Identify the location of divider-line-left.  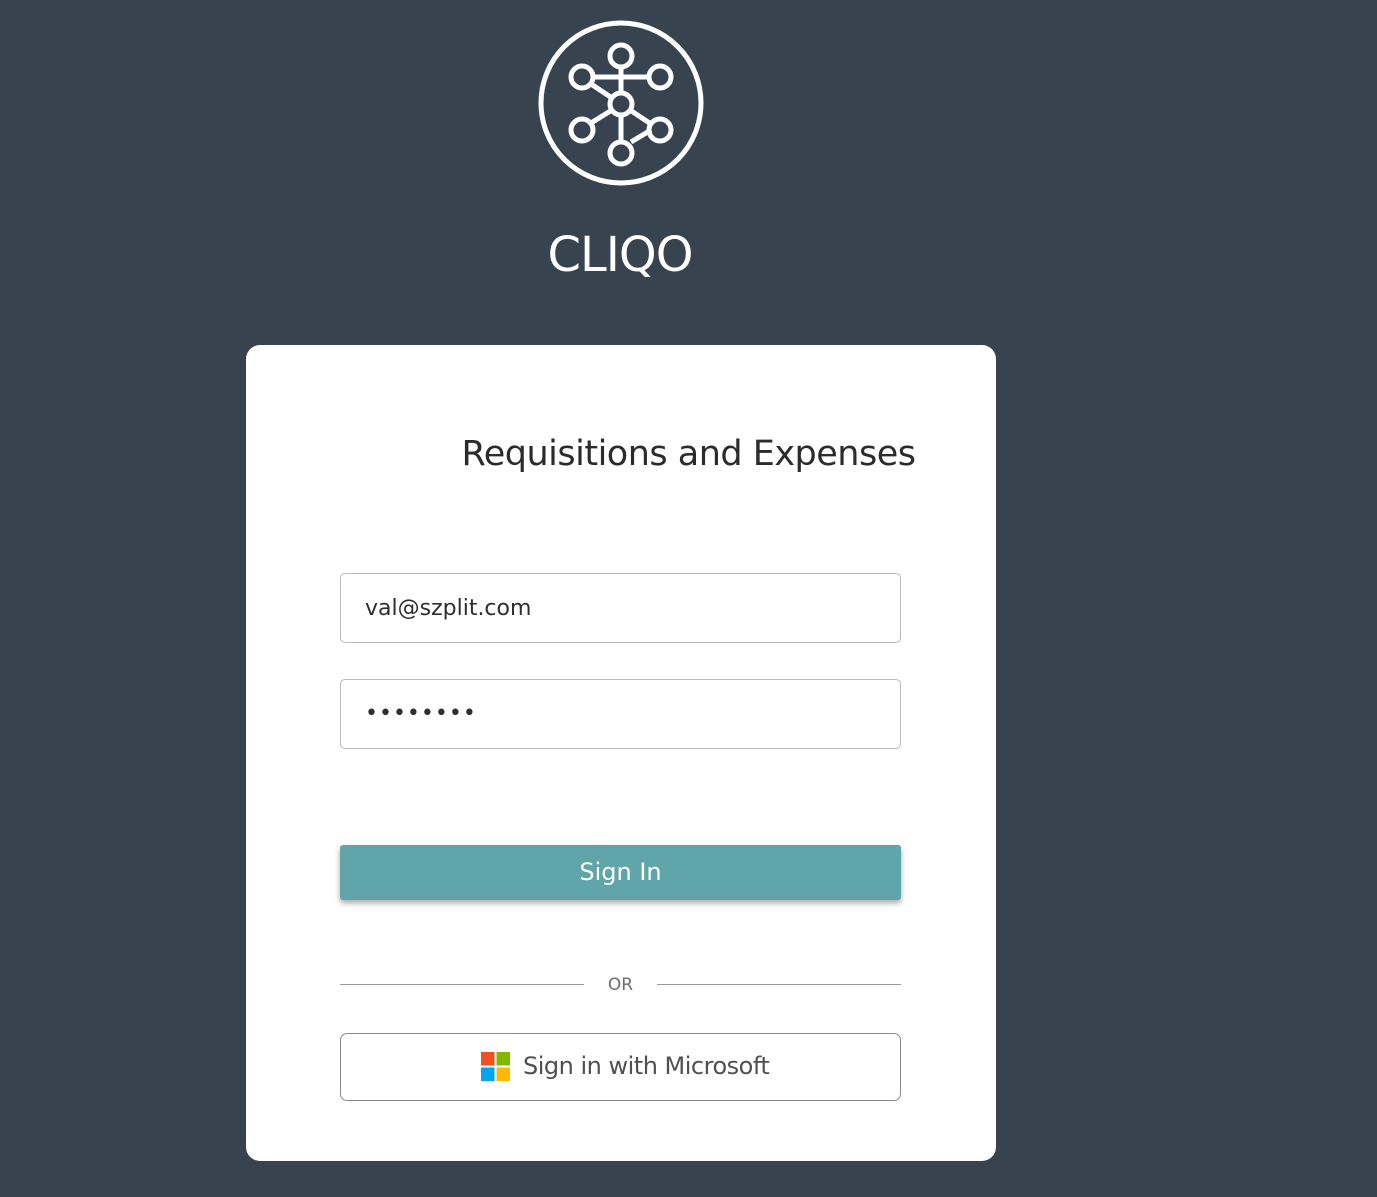
(462, 984).